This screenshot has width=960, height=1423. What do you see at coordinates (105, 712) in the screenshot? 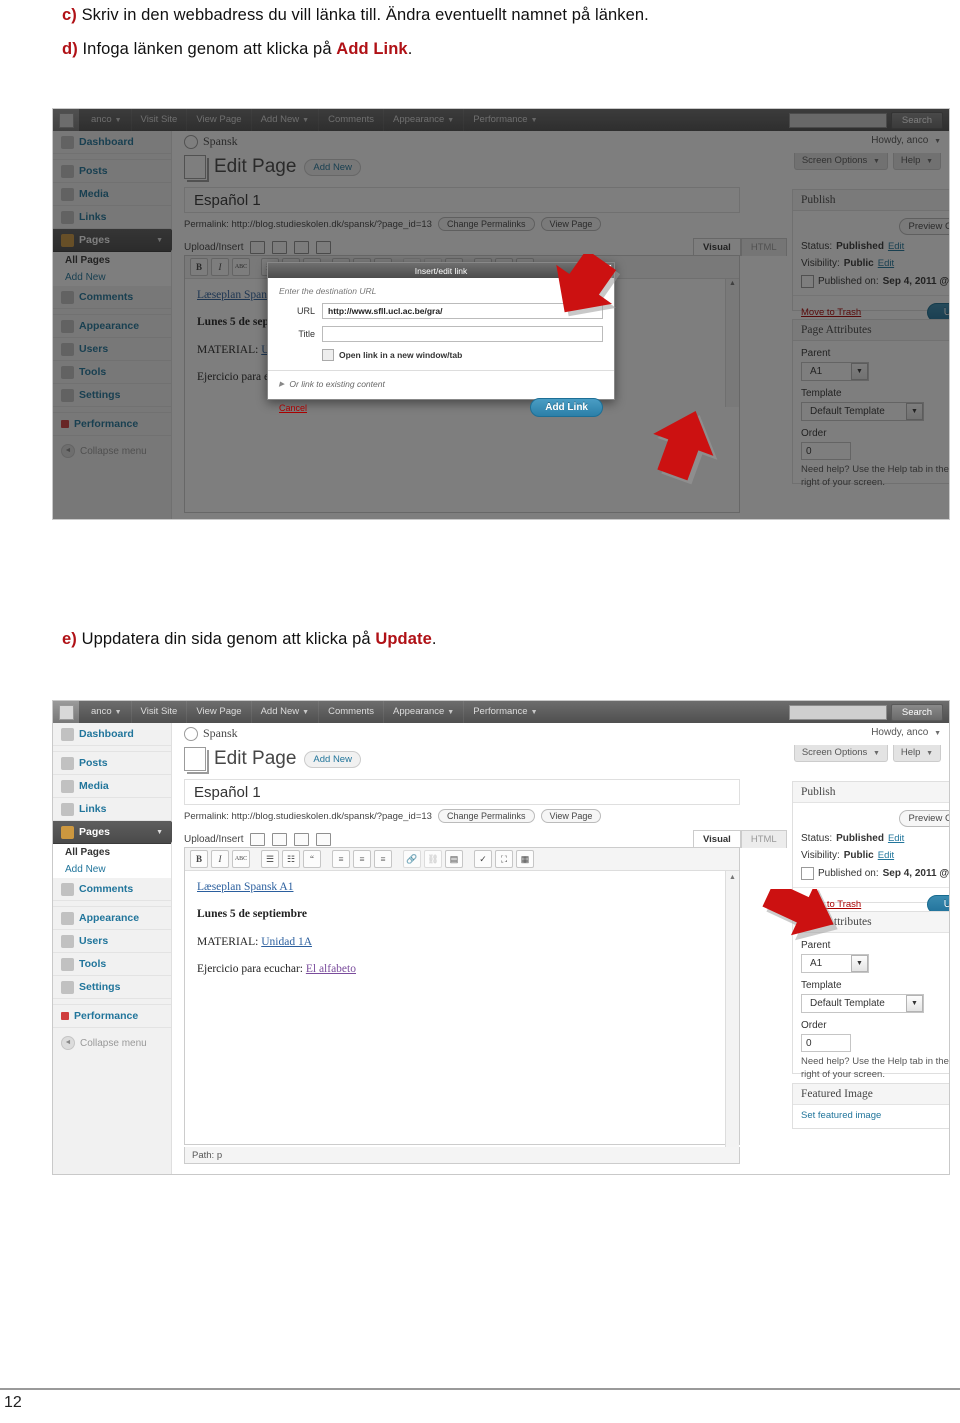
I see `adminbar-user: anco ▼` at bounding box center [105, 712].